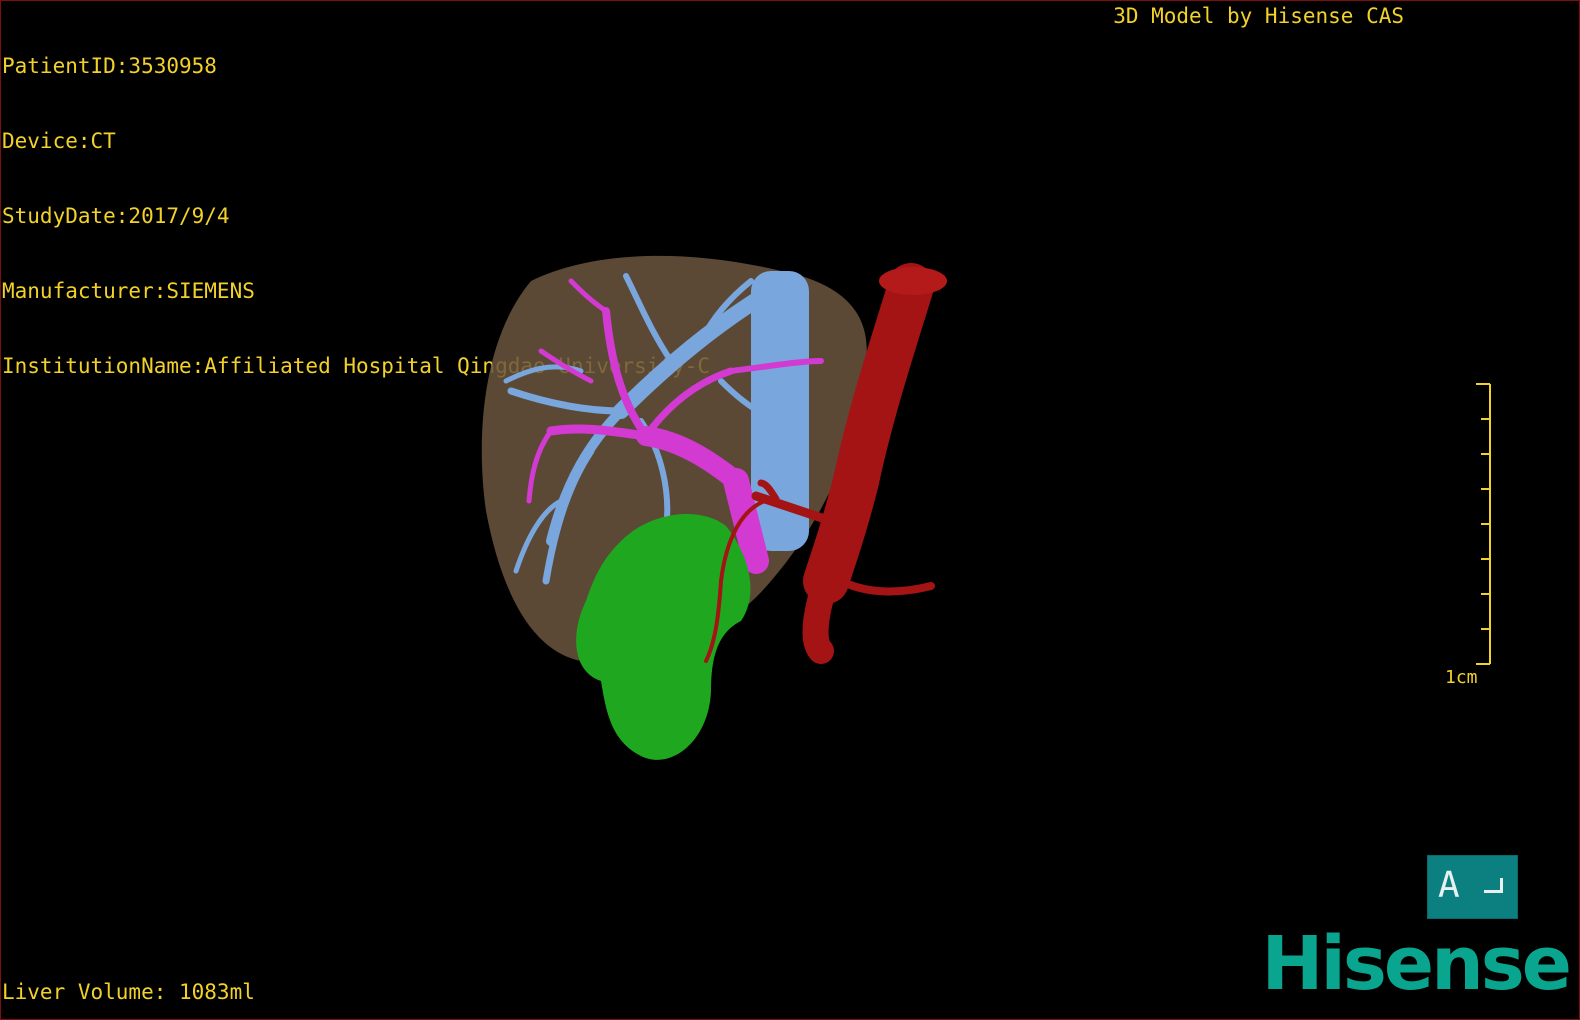 The height and width of the screenshot is (1020, 1580). What do you see at coordinates (1258, 16) in the screenshot?
I see `model-credit: 3D Model by Hisense CAS` at bounding box center [1258, 16].